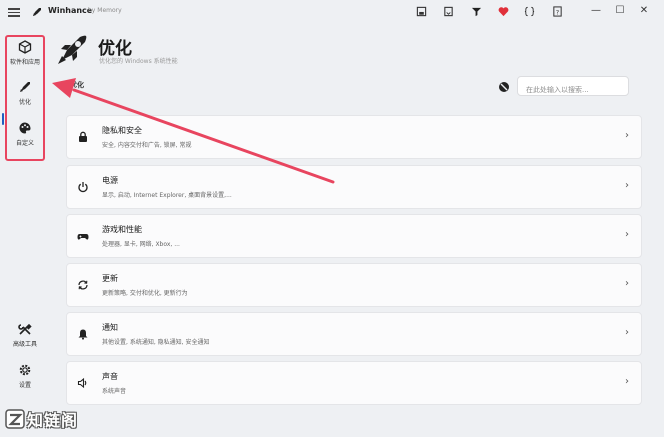 The image size is (664, 437). What do you see at coordinates (25, 87) in the screenshot?
I see `rocket-icon` at bounding box center [25, 87].